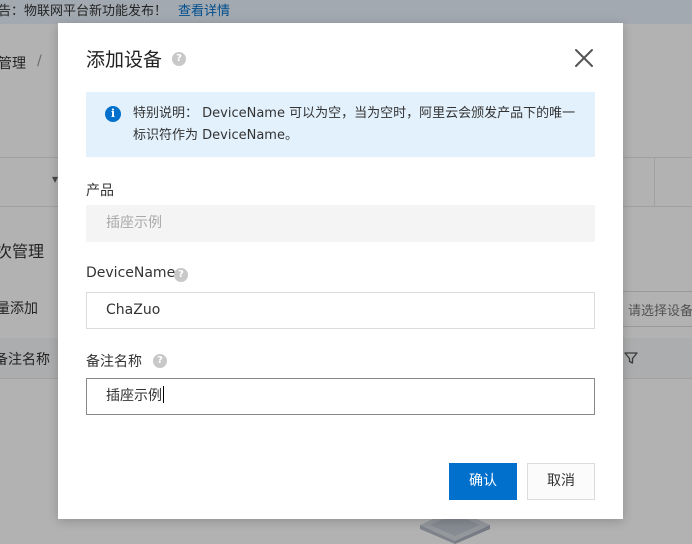 The width and height of the screenshot is (692, 544). I want to click on remark-help-icon: ?, so click(160, 361).